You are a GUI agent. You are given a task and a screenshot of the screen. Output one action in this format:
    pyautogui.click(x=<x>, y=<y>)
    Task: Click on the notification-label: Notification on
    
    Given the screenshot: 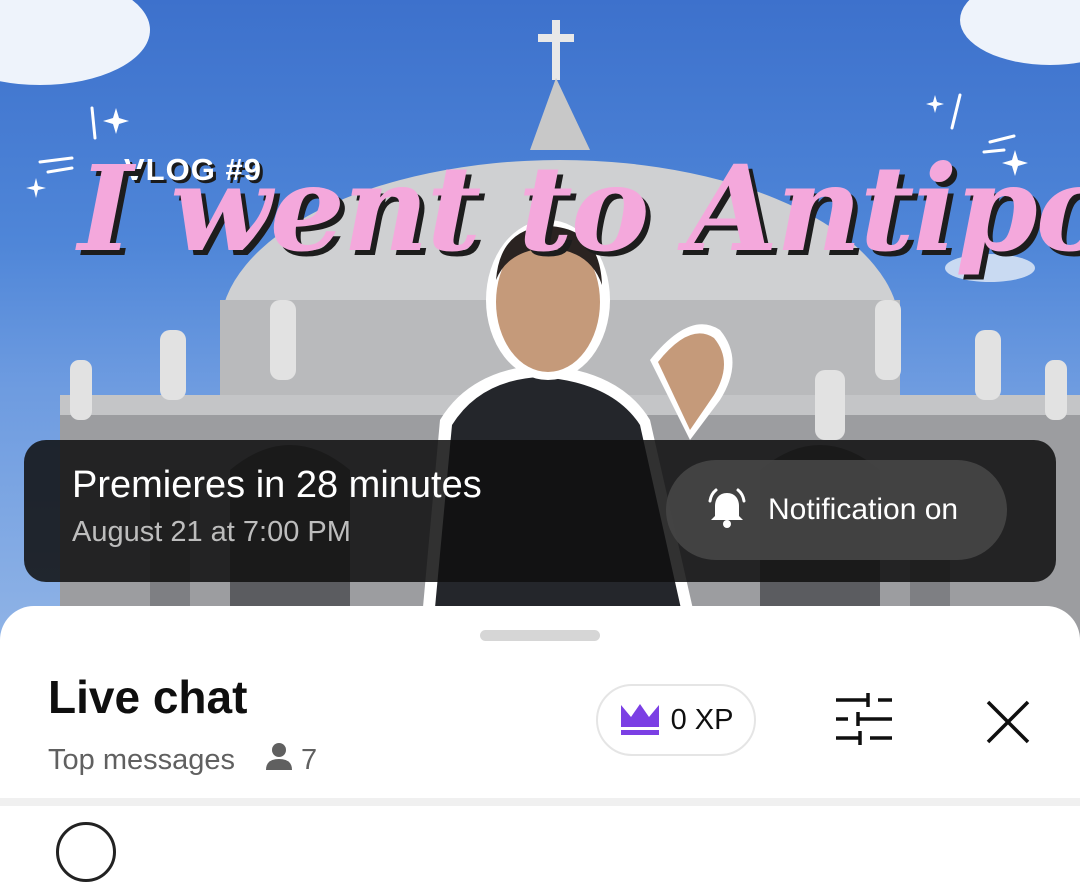 What is the action you would take?
    pyautogui.click(x=863, y=509)
    